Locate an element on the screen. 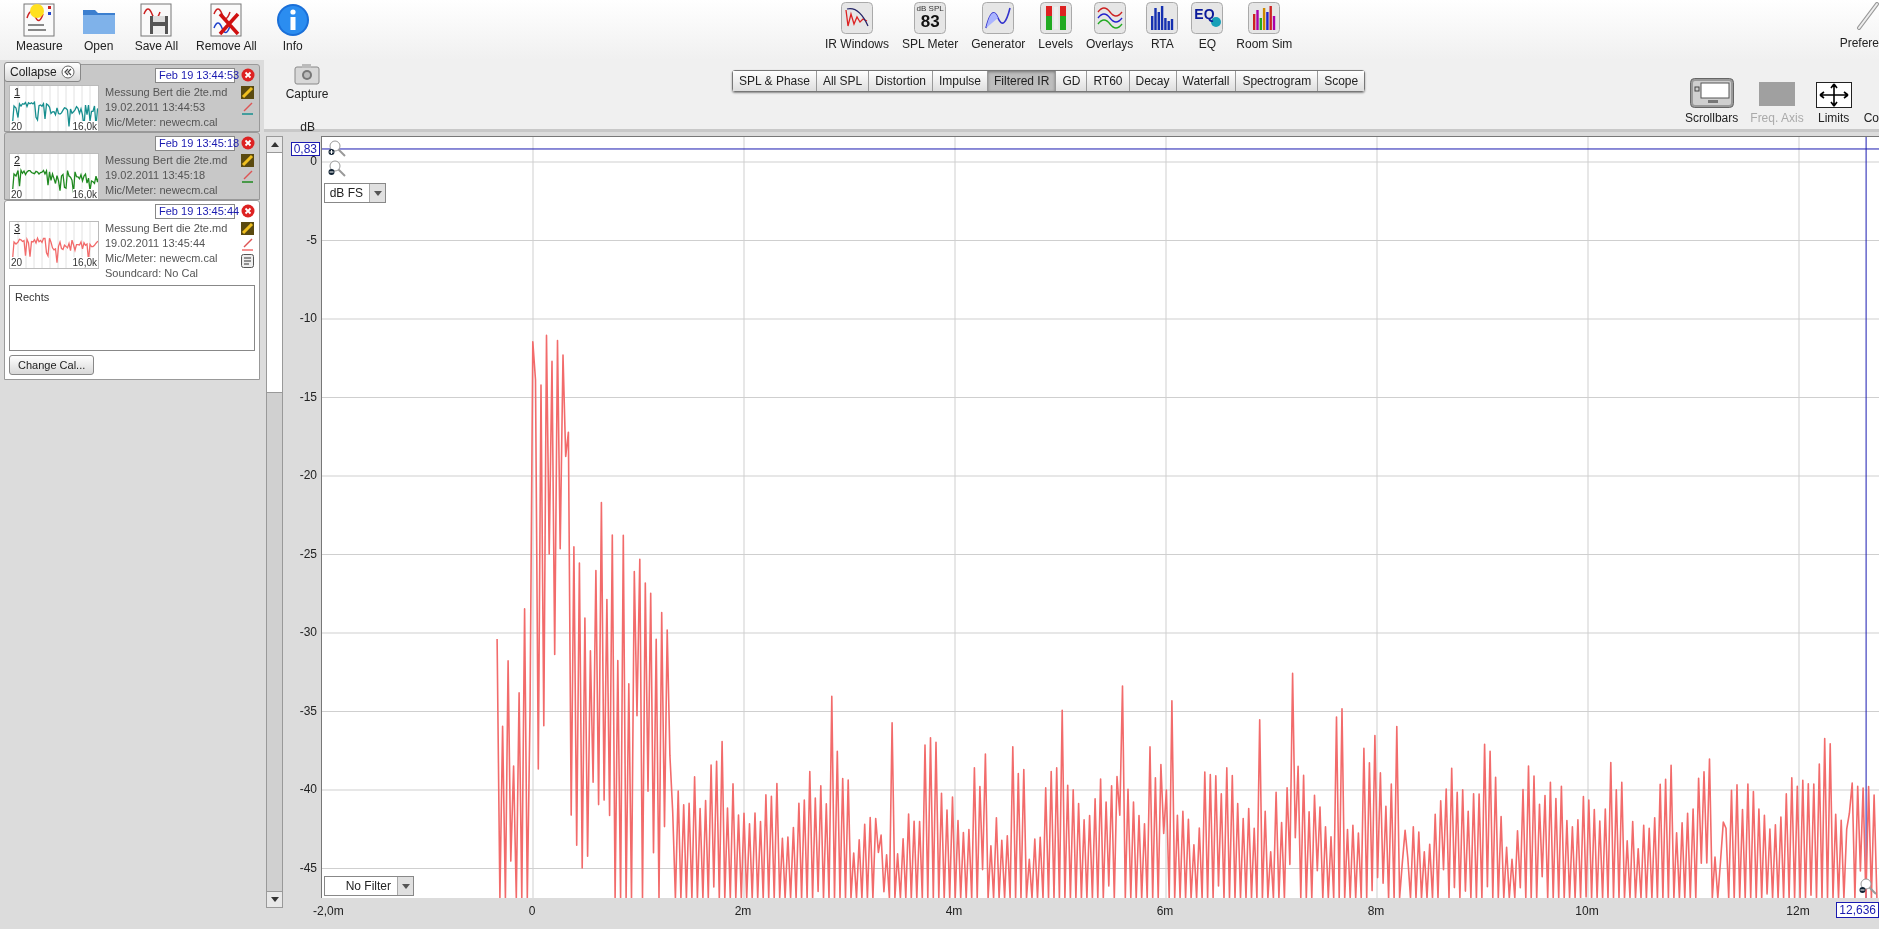  meter-reading: 83 is located at coordinates (930, 22).